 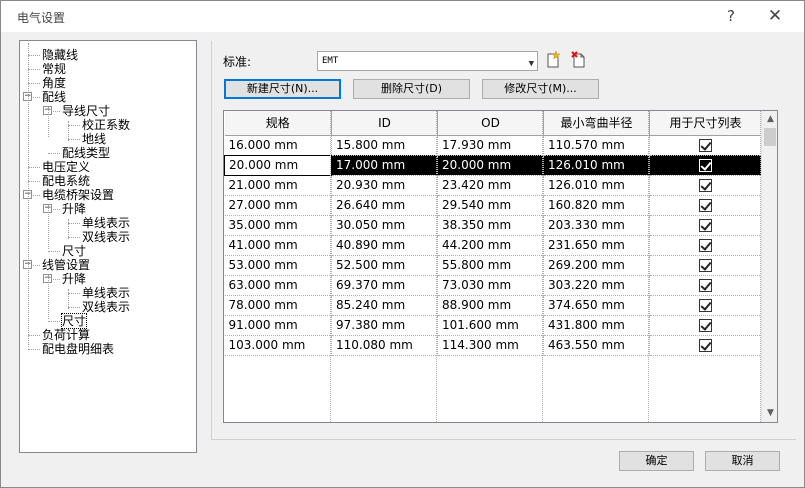 I want to click on scroll-up-icon: ▲, so click(x=769, y=119).